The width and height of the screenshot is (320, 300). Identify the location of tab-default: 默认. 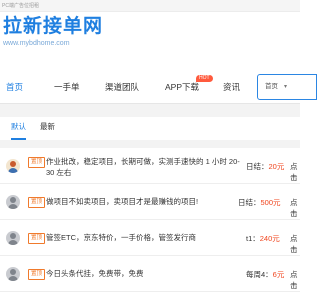
(18, 128).